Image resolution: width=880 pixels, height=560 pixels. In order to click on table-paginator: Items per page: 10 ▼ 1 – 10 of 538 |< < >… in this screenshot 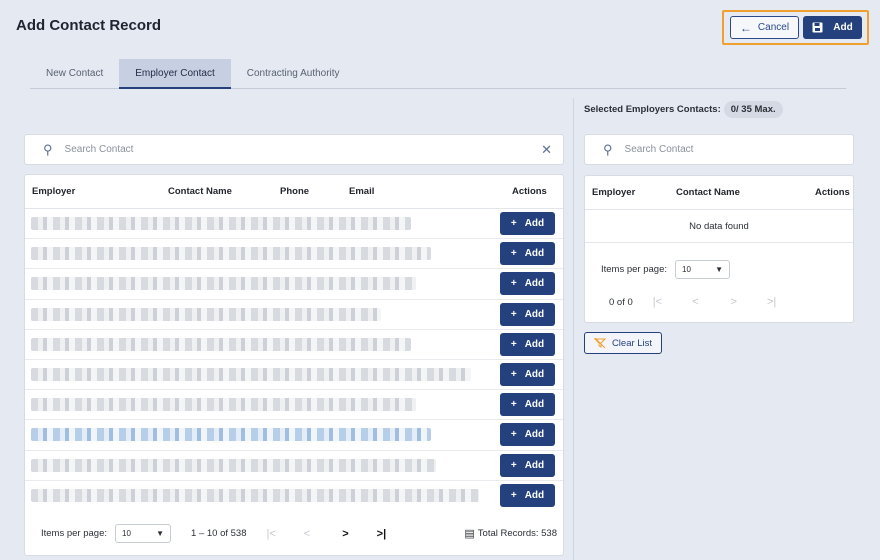, I will do `click(299, 533)`.